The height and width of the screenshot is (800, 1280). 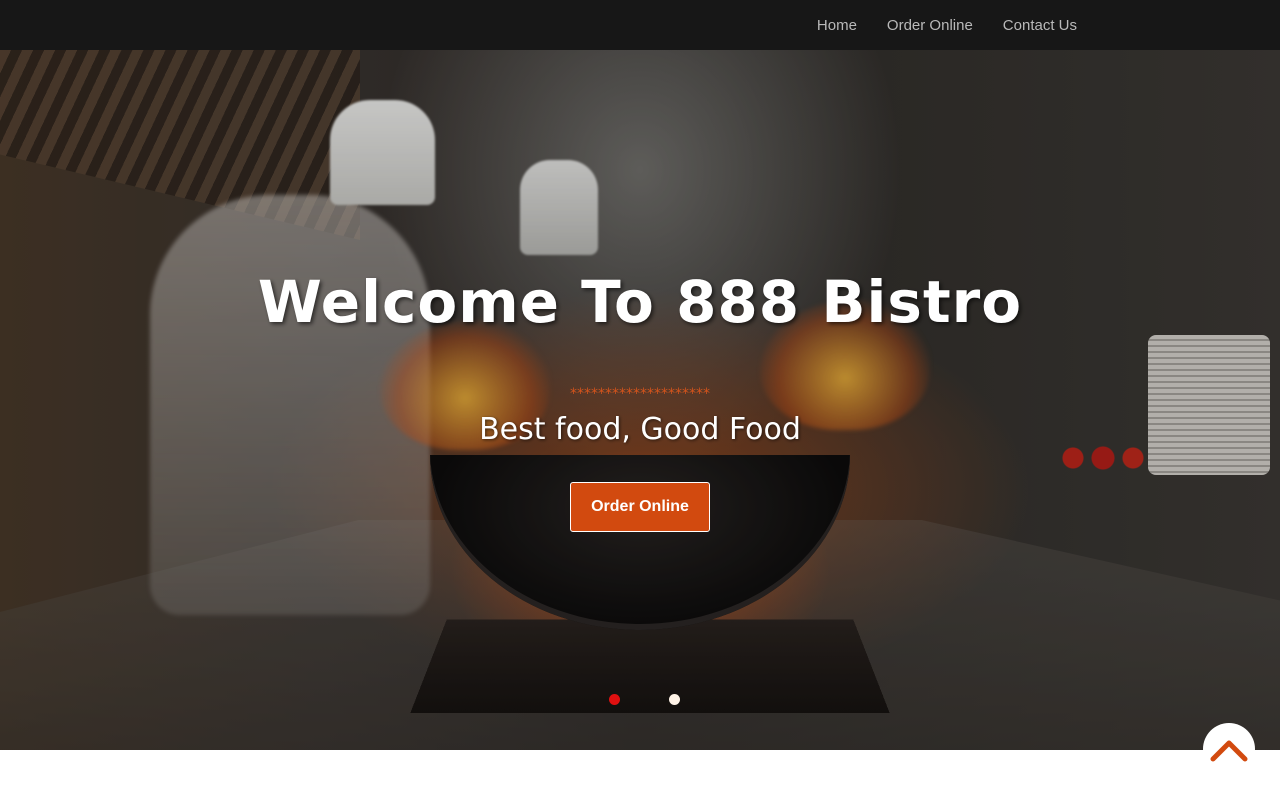 I want to click on hero-subtitle: Best food, Good Food, so click(x=640, y=429).